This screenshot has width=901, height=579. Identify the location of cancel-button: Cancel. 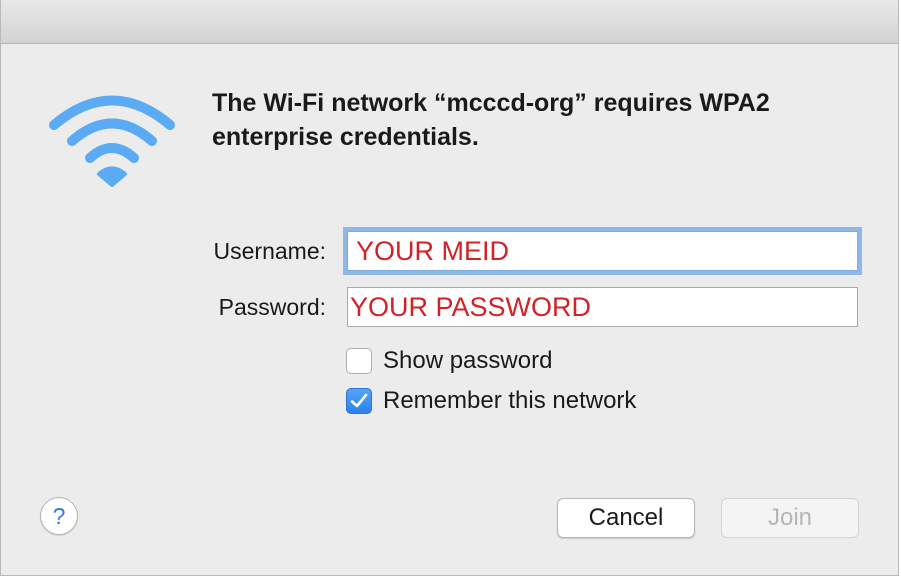
(626, 518).